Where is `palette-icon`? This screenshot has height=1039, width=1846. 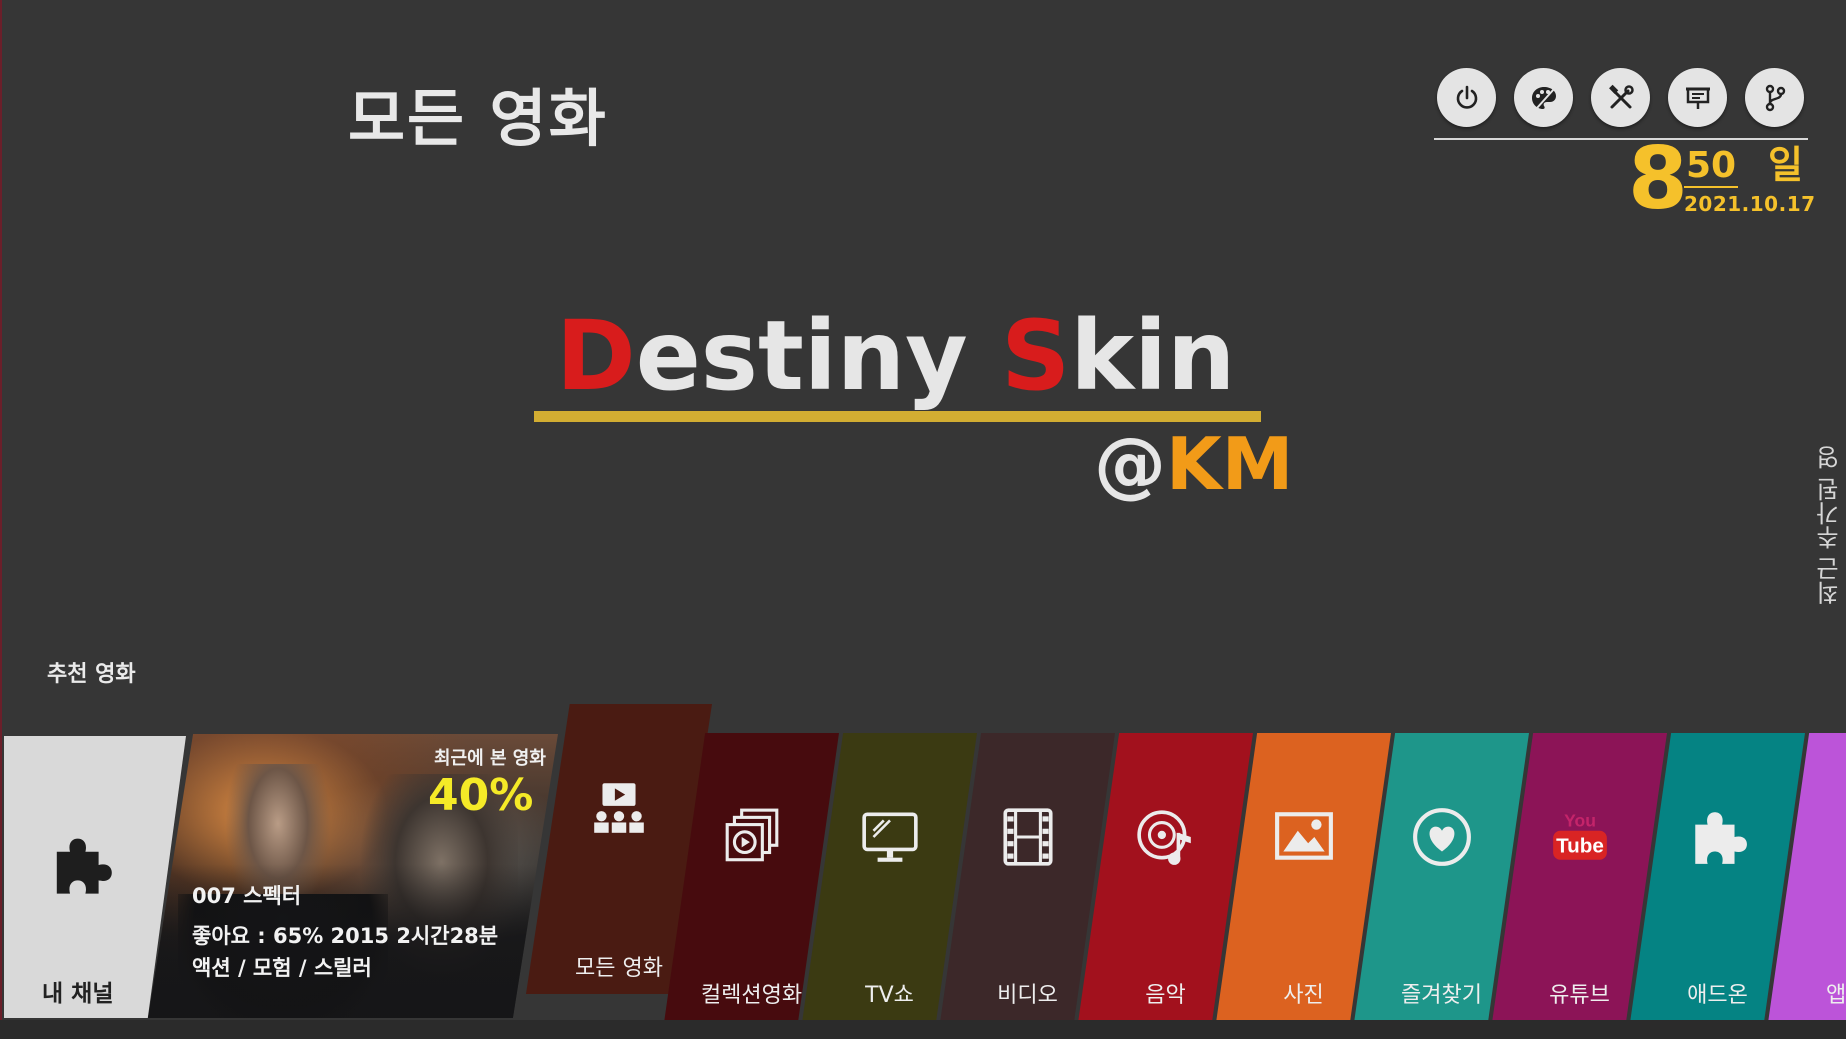 palette-icon is located at coordinates (1543, 97).